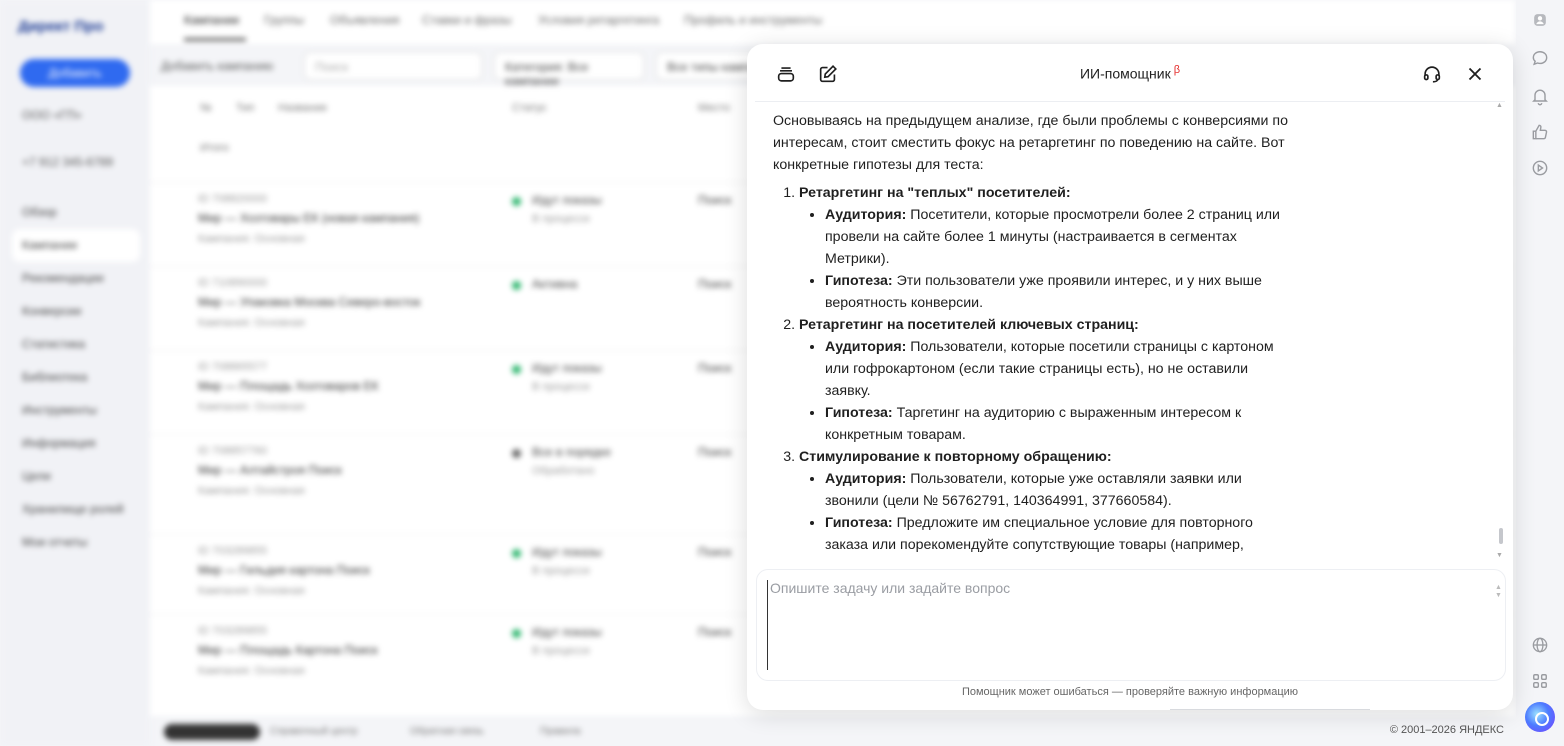  Describe the element at coordinates (76, 542) in the screenshot. I see `sidebar-item: Мои отчеты` at that location.